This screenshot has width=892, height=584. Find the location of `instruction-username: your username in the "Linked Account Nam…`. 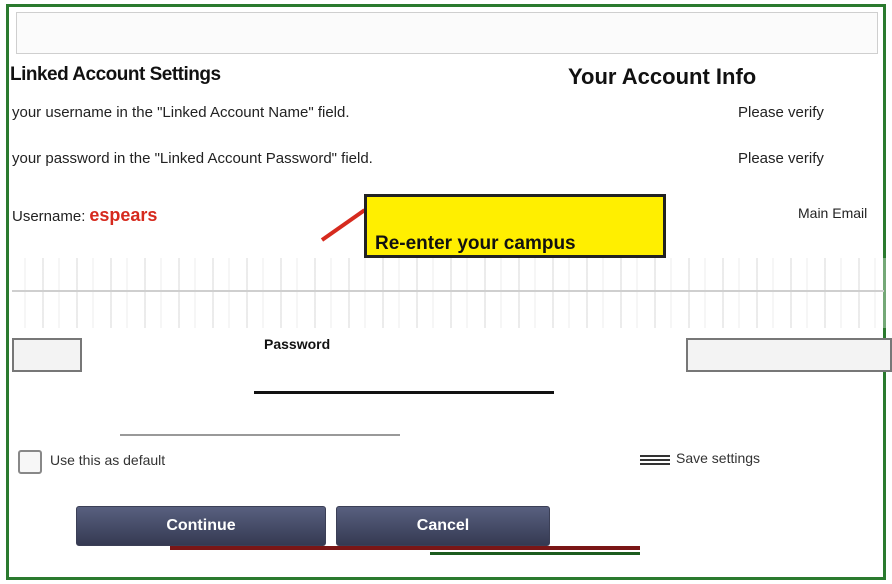

instruction-username: your username in the "Linked Account Nam… is located at coordinates (181, 112).